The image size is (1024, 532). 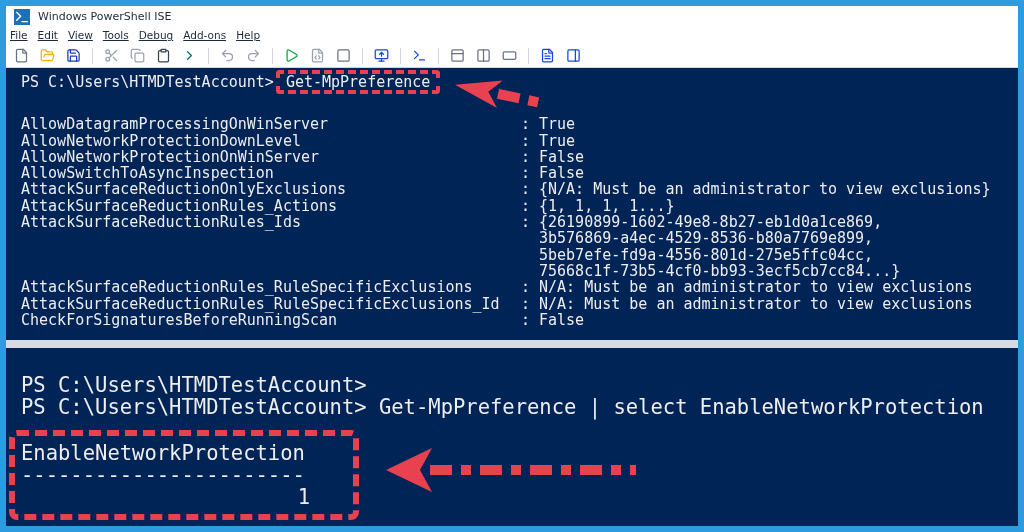 I want to click on undo-icon, so click(x=227, y=55).